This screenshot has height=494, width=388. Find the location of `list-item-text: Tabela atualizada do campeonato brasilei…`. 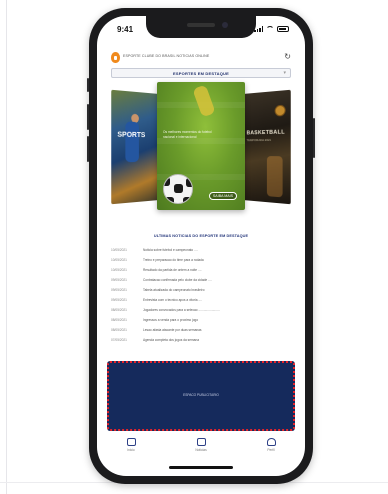

list-item-text: Tabela atualizada do campeonato brasilei… is located at coordinates (174, 290).